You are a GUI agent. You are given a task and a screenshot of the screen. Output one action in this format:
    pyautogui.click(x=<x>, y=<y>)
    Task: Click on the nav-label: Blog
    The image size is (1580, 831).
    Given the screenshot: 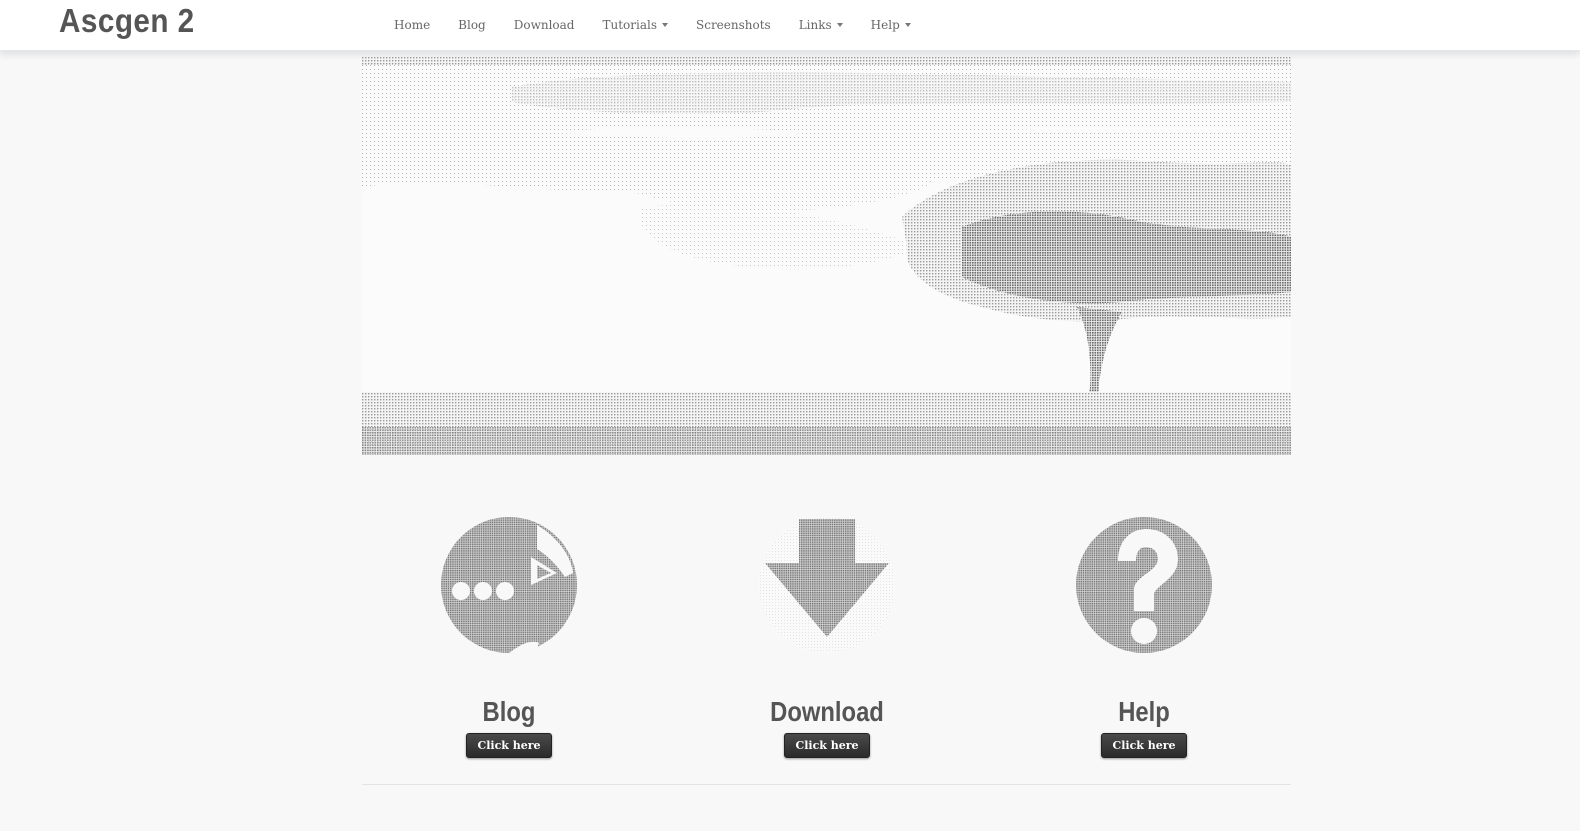 What is the action you would take?
    pyautogui.click(x=472, y=25)
    